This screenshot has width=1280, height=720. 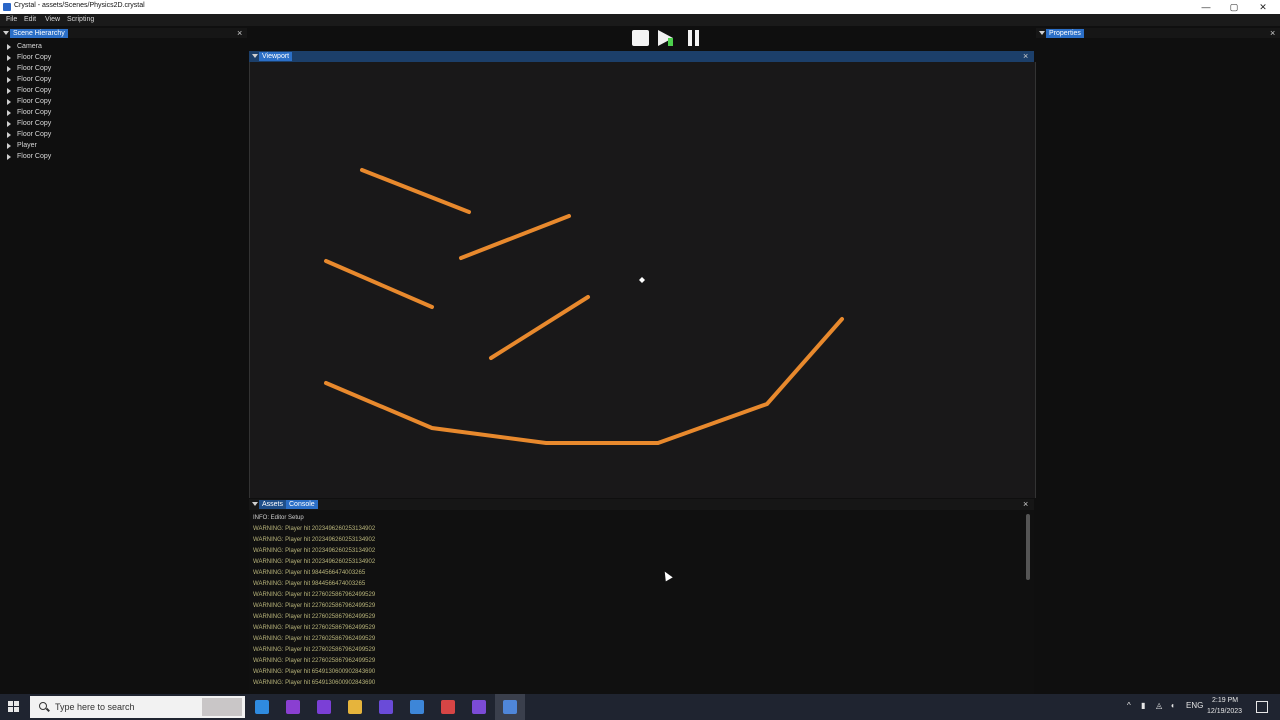 What do you see at coordinates (1129, 705) in the screenshot?
I see `tray-chevron-icon: ^` at bounding box center [1129, 705].